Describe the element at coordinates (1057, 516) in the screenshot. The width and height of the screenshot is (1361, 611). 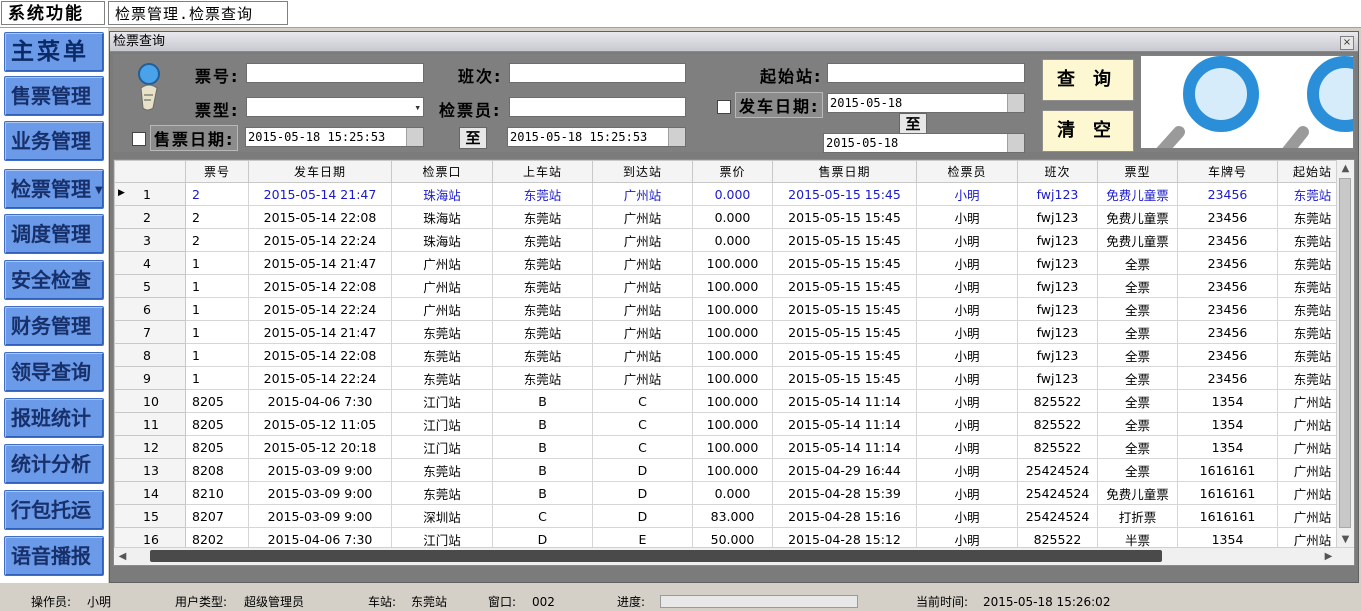
I see `table-cell: 25424524` at that location.